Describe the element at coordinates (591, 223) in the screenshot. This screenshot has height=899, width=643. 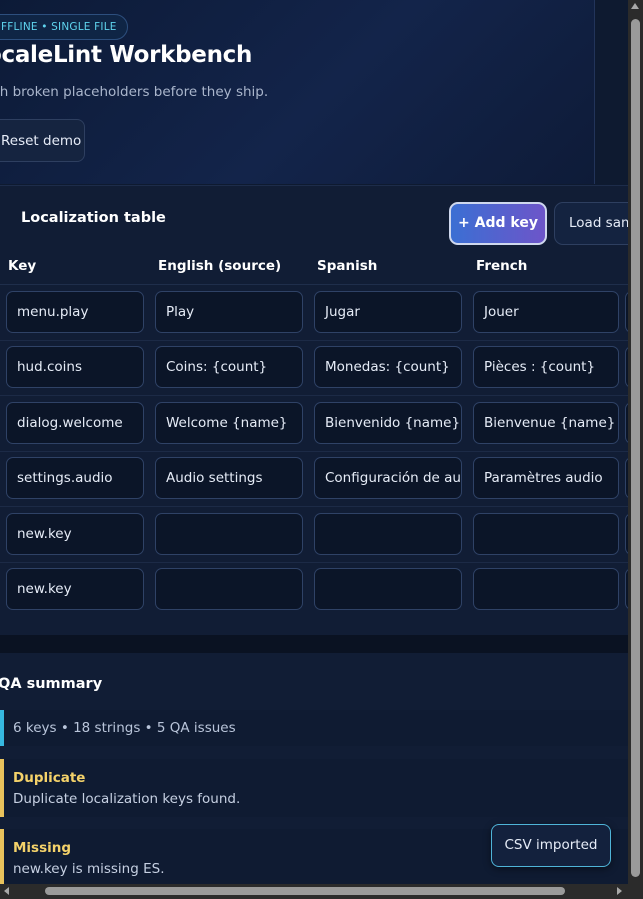
I see `load-sample-button: Load sam` at that location.